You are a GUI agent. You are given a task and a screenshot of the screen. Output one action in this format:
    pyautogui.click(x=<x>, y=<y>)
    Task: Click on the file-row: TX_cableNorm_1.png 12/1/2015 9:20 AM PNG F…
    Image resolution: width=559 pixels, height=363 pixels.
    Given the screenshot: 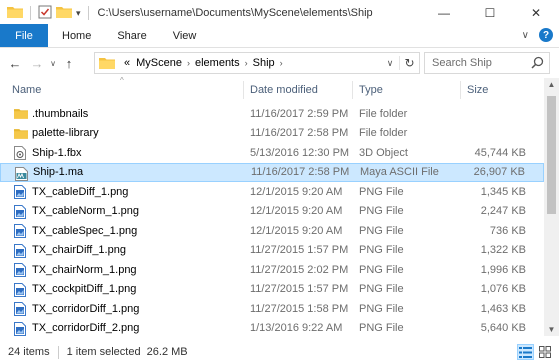 What is the action you would take?
    pyautogui.click(x=272, y=212)
    